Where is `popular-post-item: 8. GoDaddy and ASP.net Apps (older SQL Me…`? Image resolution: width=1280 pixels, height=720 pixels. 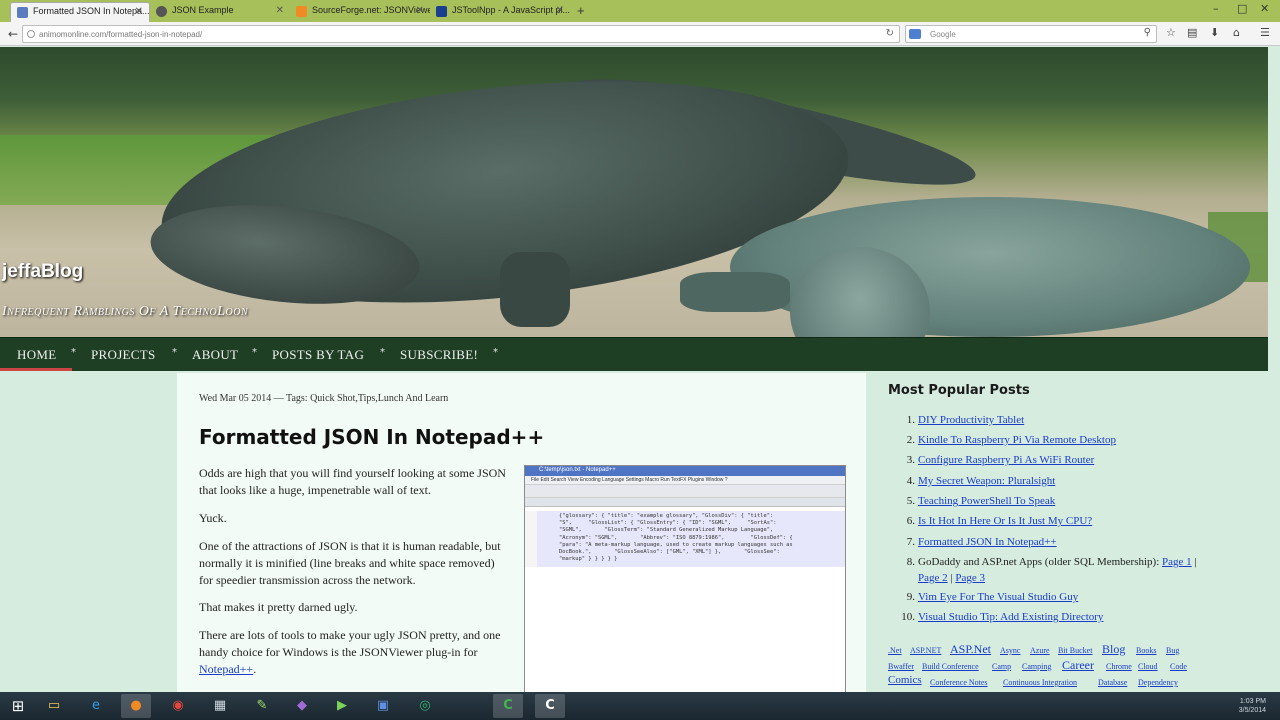
popular-post-item: 8. GoDaddy and ASP.net Apps (older SQL Me… is located at coordinates (1058, 570).